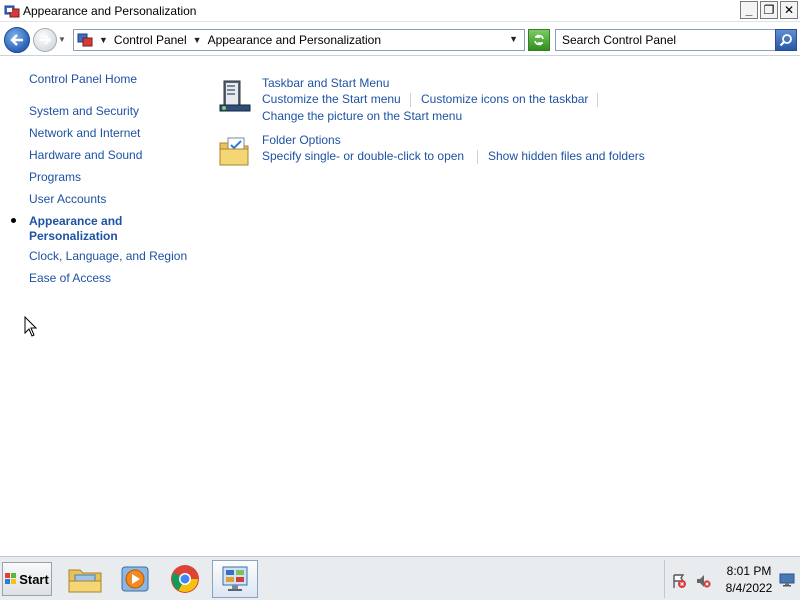 The width and height of the screenshot is (800, 600). I want to click on taskbar-icon, so click(235, 97).